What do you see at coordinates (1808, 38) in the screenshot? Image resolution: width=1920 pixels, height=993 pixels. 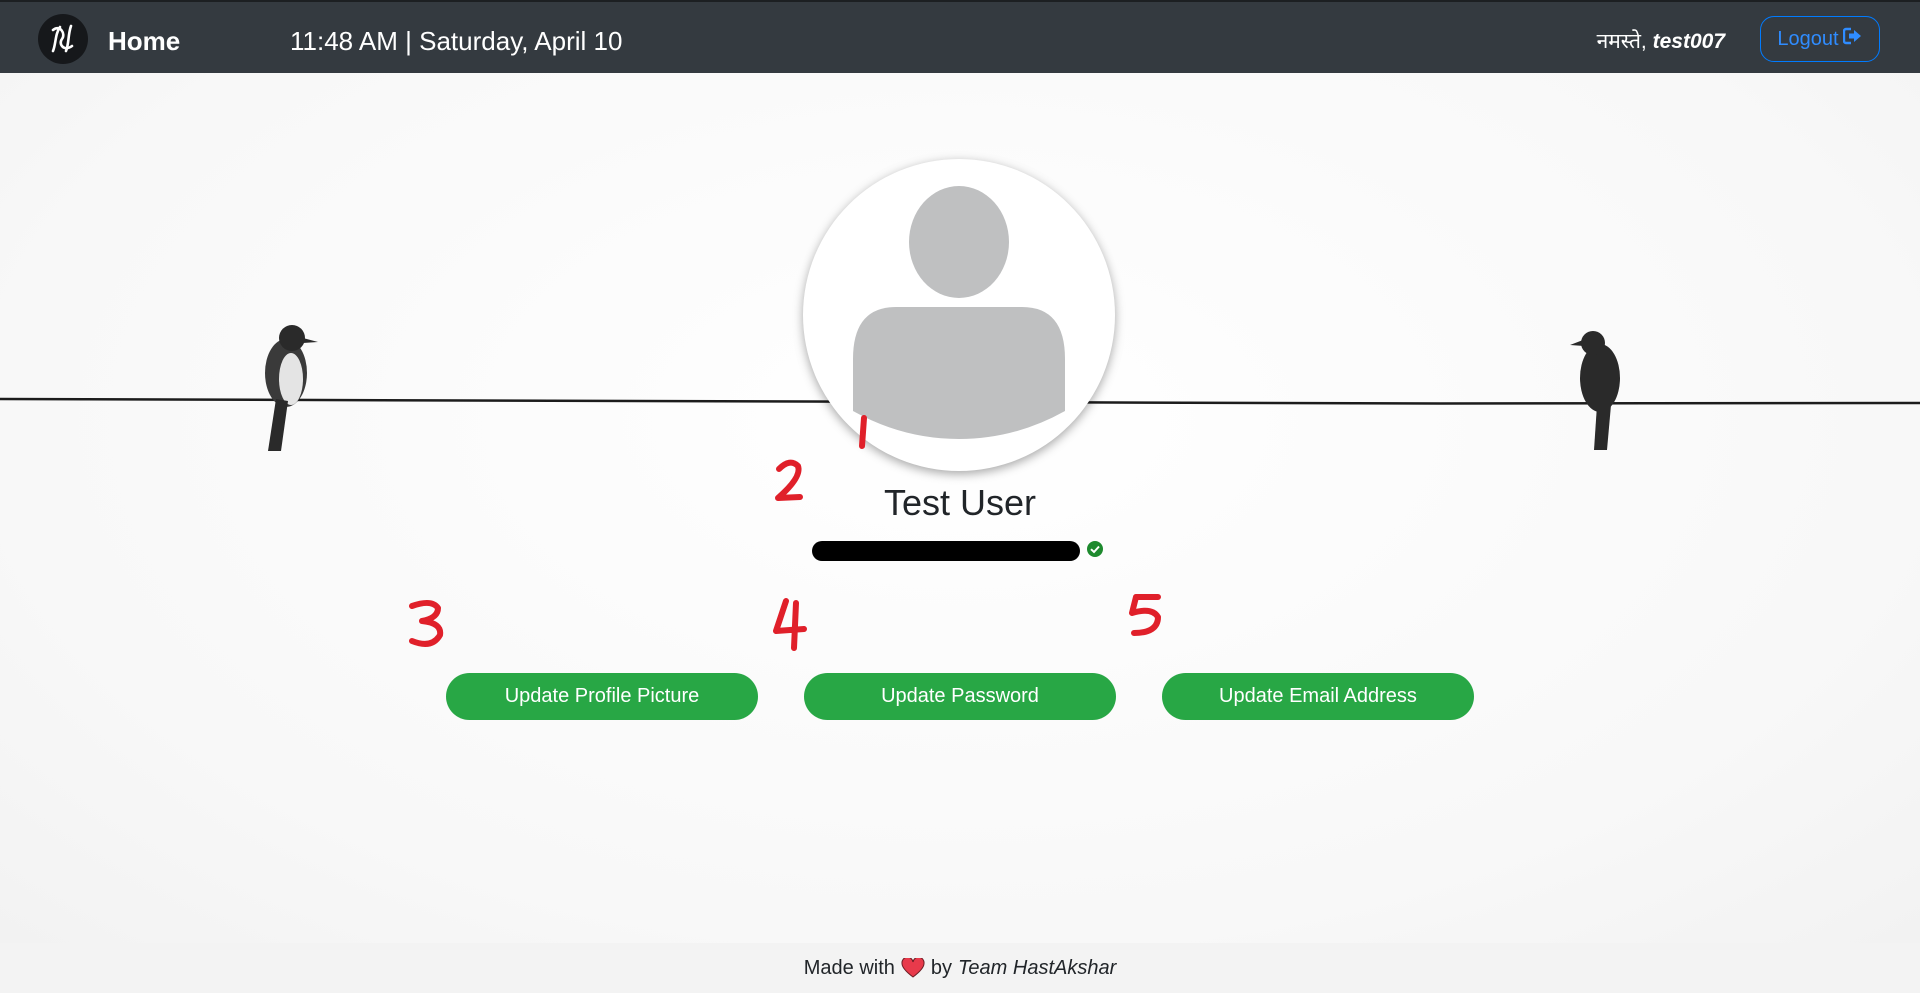 I see `logout-label: Logout` at bounding box center [1808, 38].